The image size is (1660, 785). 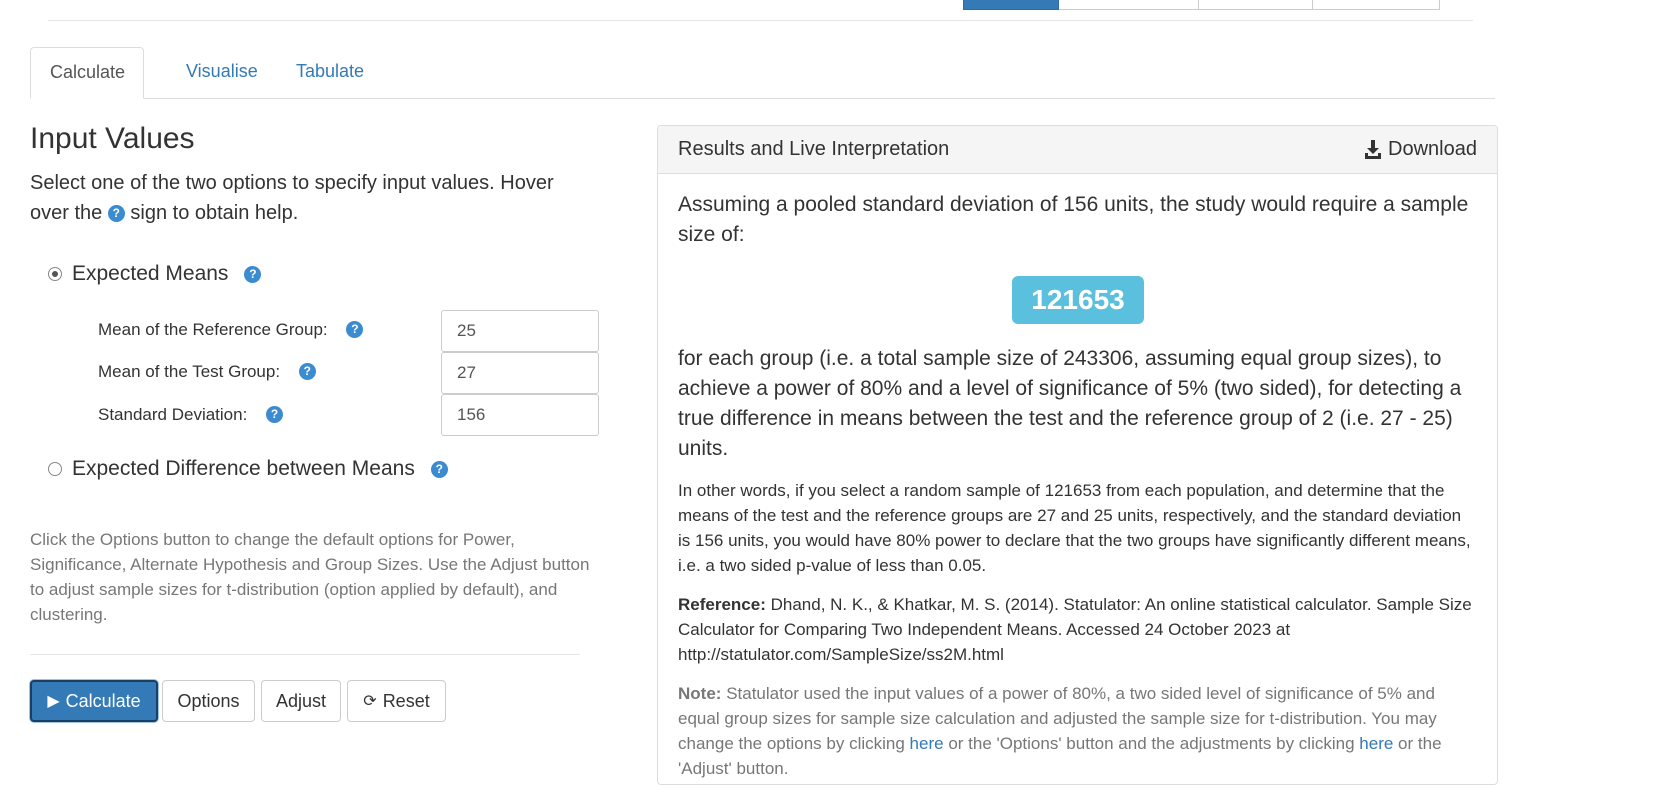 I want to click on note-label: Note:, so click(x=700, y=693).